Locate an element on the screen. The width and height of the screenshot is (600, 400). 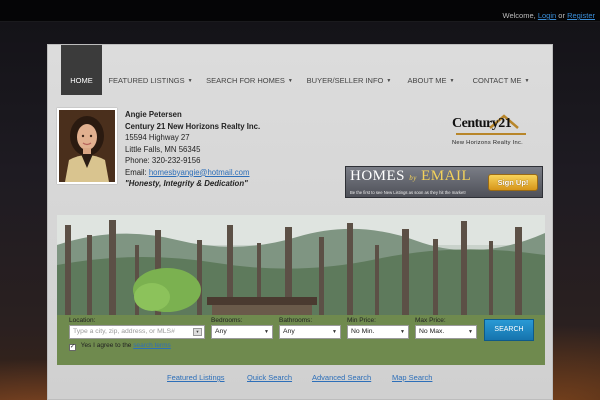
welcome-text: Welcome, is located at coordinates (519, 15).